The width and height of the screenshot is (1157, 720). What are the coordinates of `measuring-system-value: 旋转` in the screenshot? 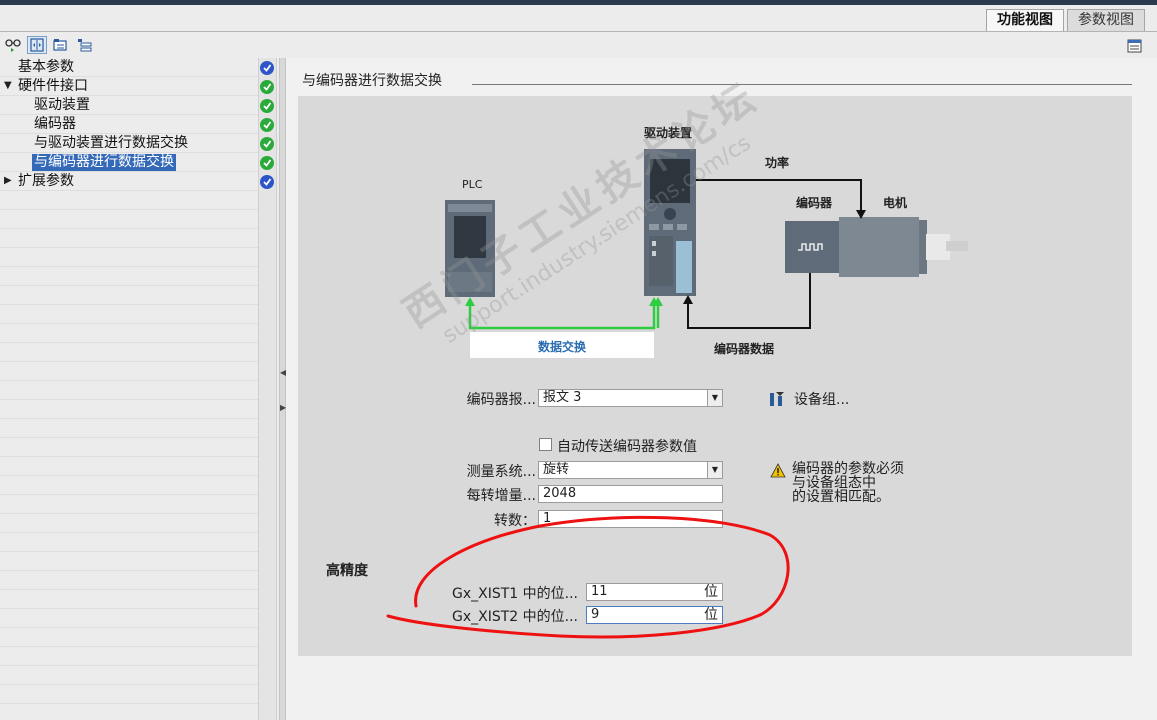 It's located at (556, 469).